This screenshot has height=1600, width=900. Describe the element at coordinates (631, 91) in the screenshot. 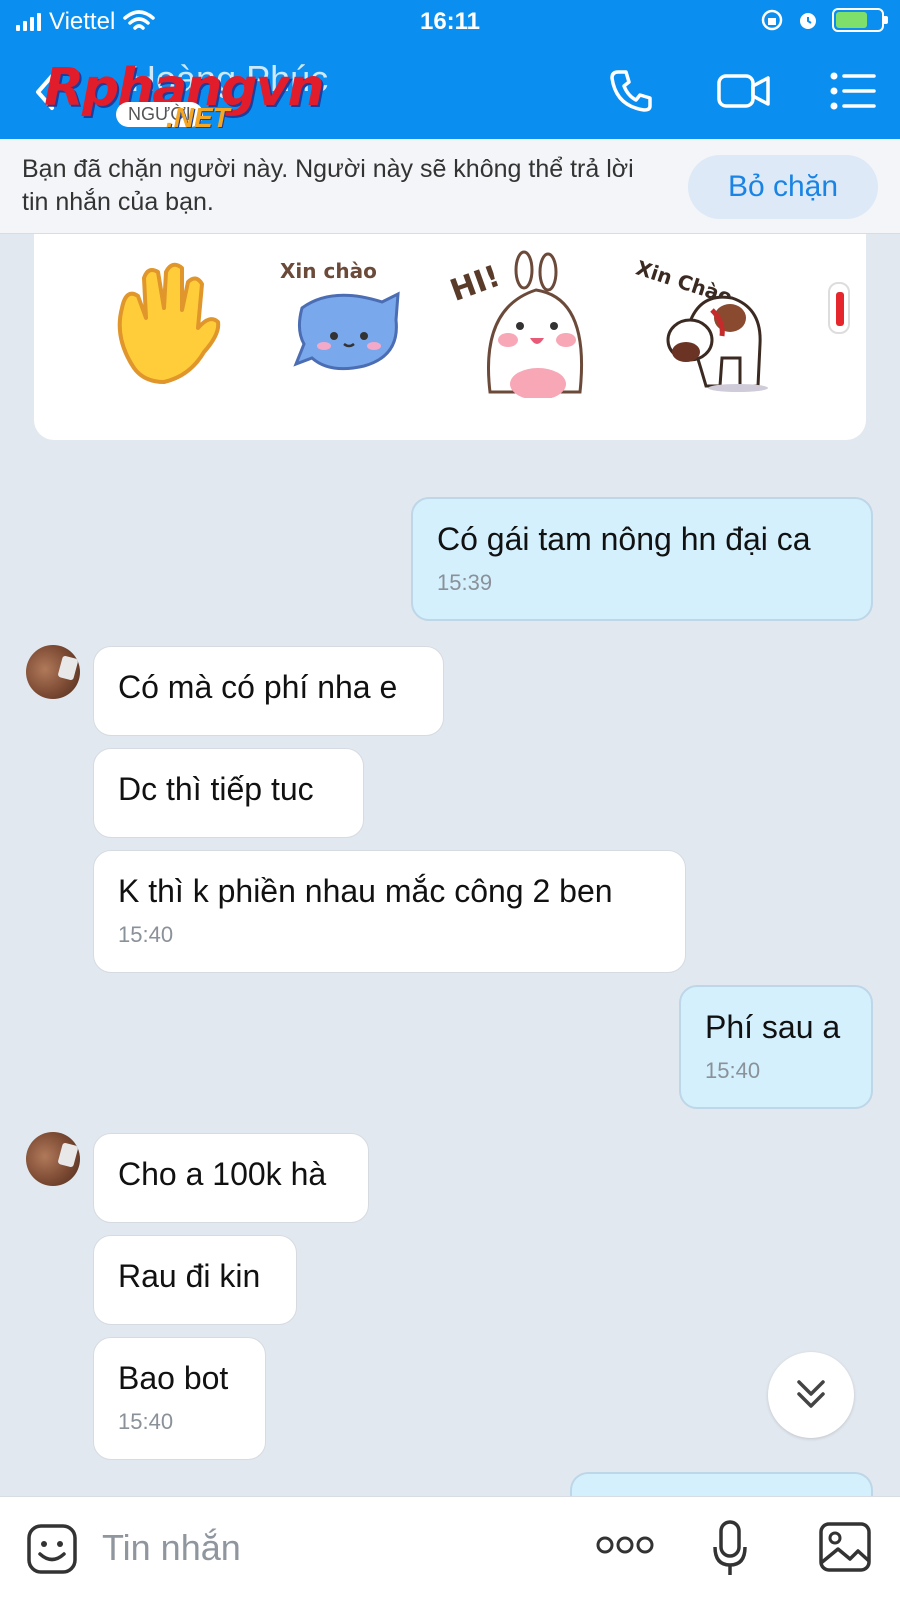

I see `phone-icon` at that location.